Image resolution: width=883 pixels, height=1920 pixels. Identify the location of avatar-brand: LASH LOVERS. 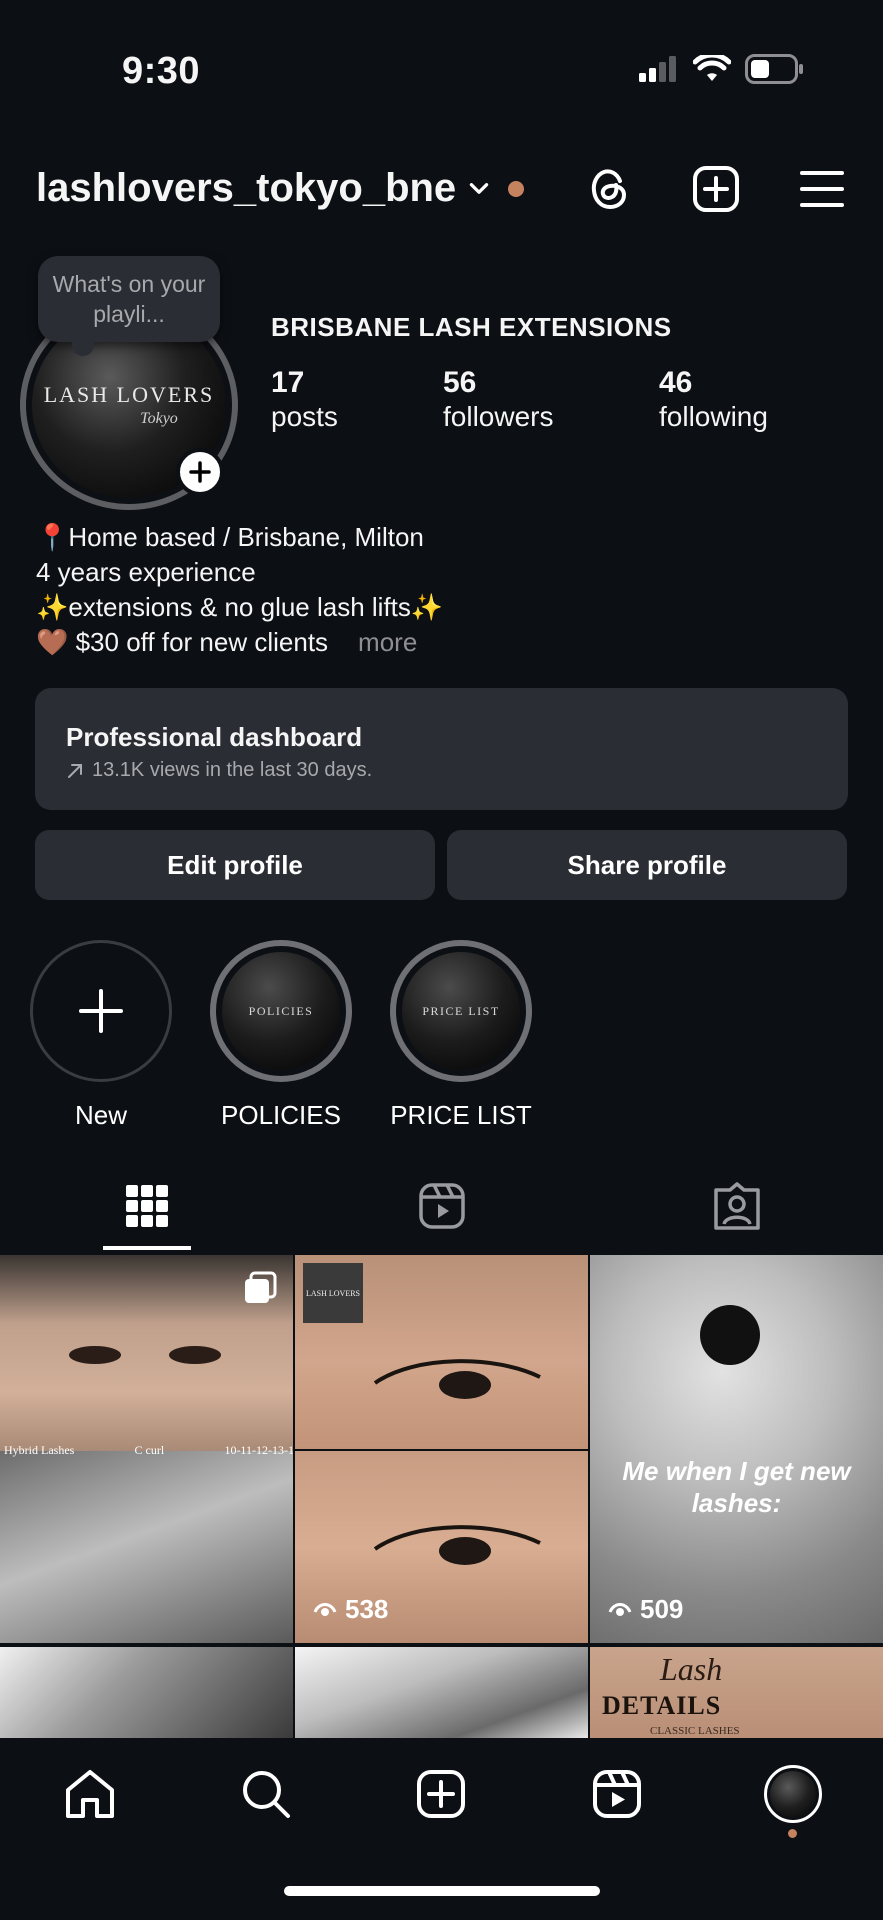
(129, 394).